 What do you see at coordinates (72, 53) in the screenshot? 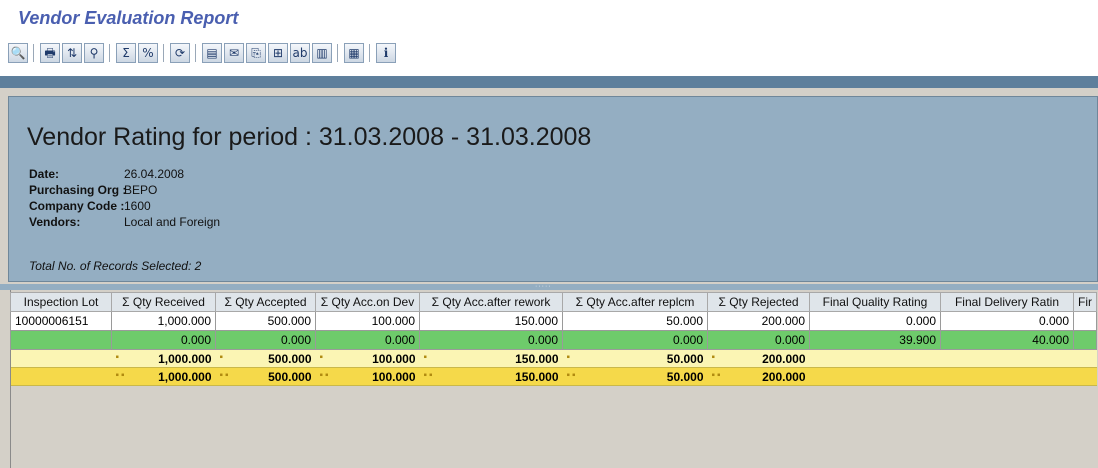
I see `sort-ascending-icon: ⇅` at bounding box center [72, 53].